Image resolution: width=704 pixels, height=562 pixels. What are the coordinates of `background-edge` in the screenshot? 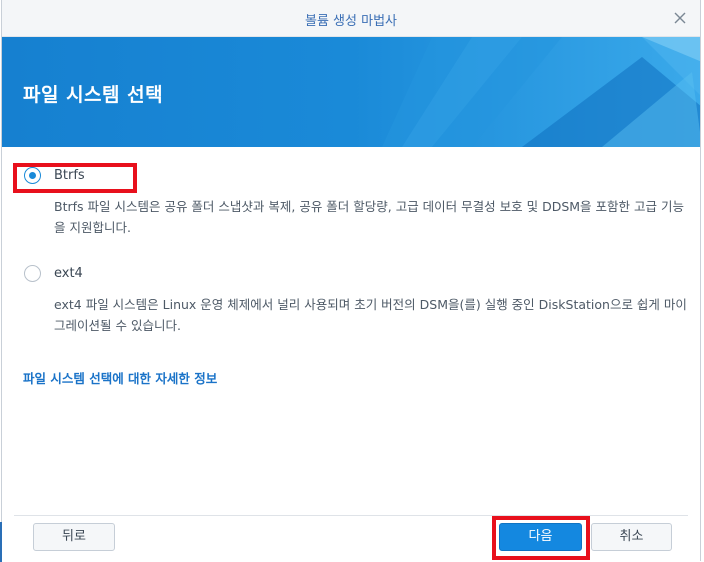 It's located at (1, 542).